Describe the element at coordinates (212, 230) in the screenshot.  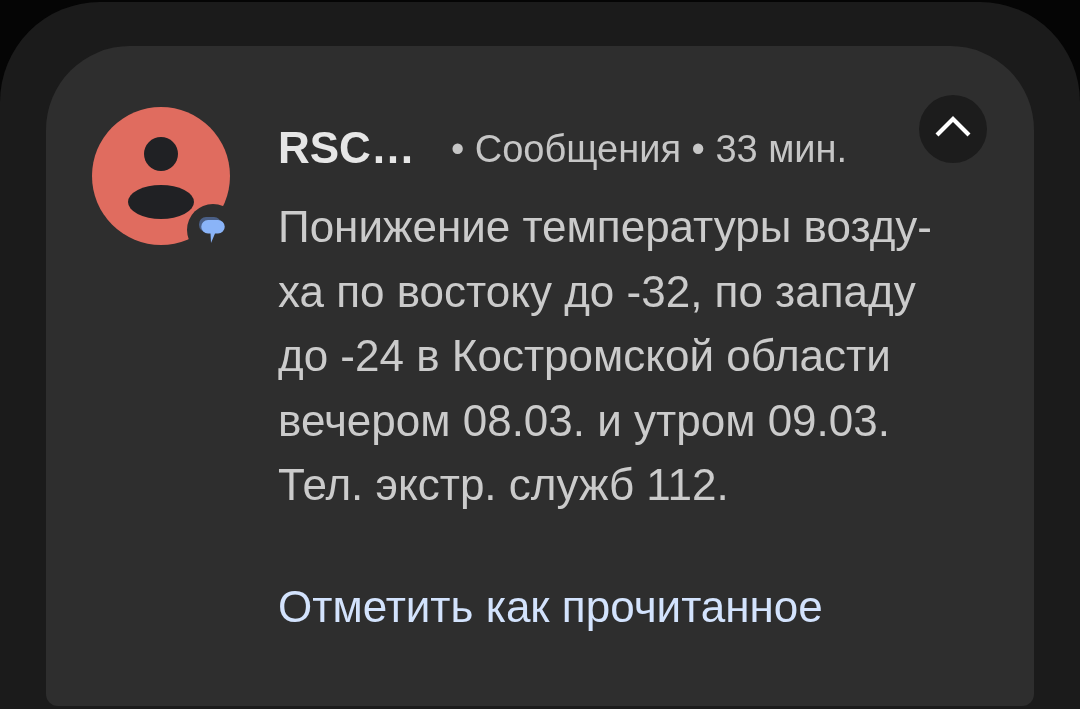
I see `chat-bubble-icon` at that location.